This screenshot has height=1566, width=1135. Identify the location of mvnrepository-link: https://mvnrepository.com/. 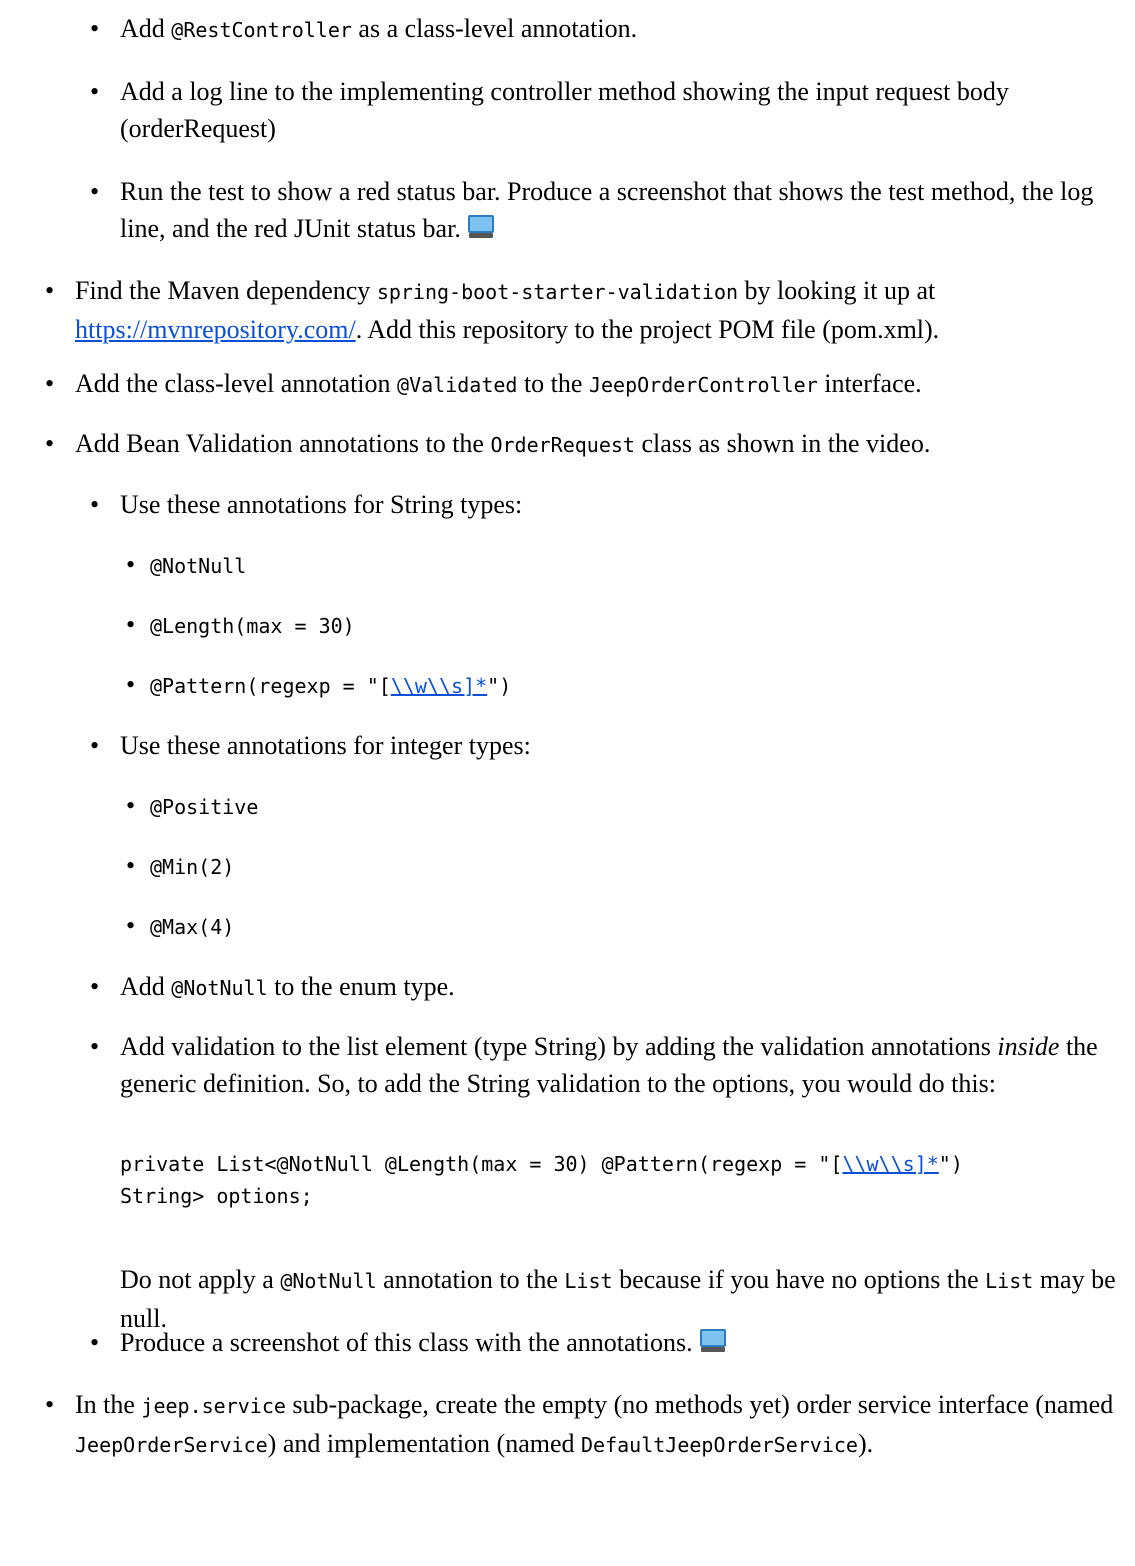
(215, 329).